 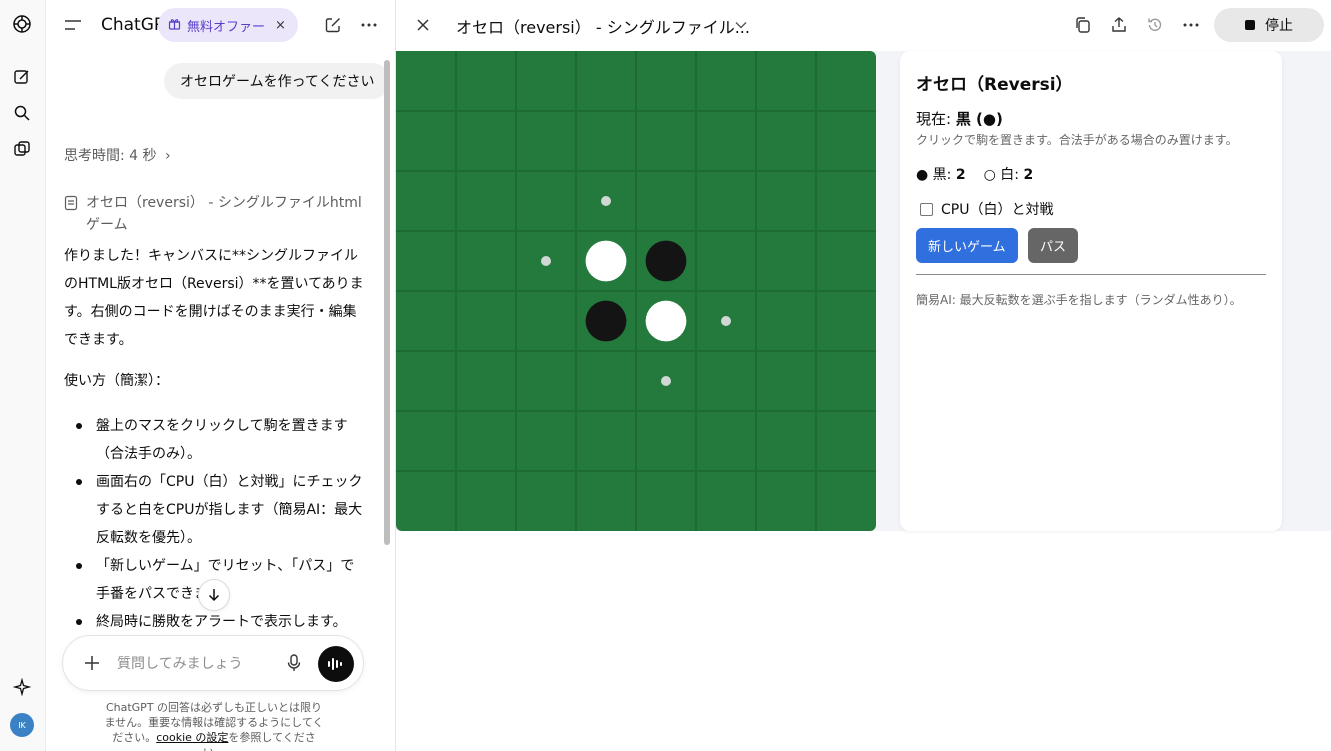 What do you see at coordinates (423, 25) in the screenshot?
I see `close-icon` at bounding box center [423, 25].